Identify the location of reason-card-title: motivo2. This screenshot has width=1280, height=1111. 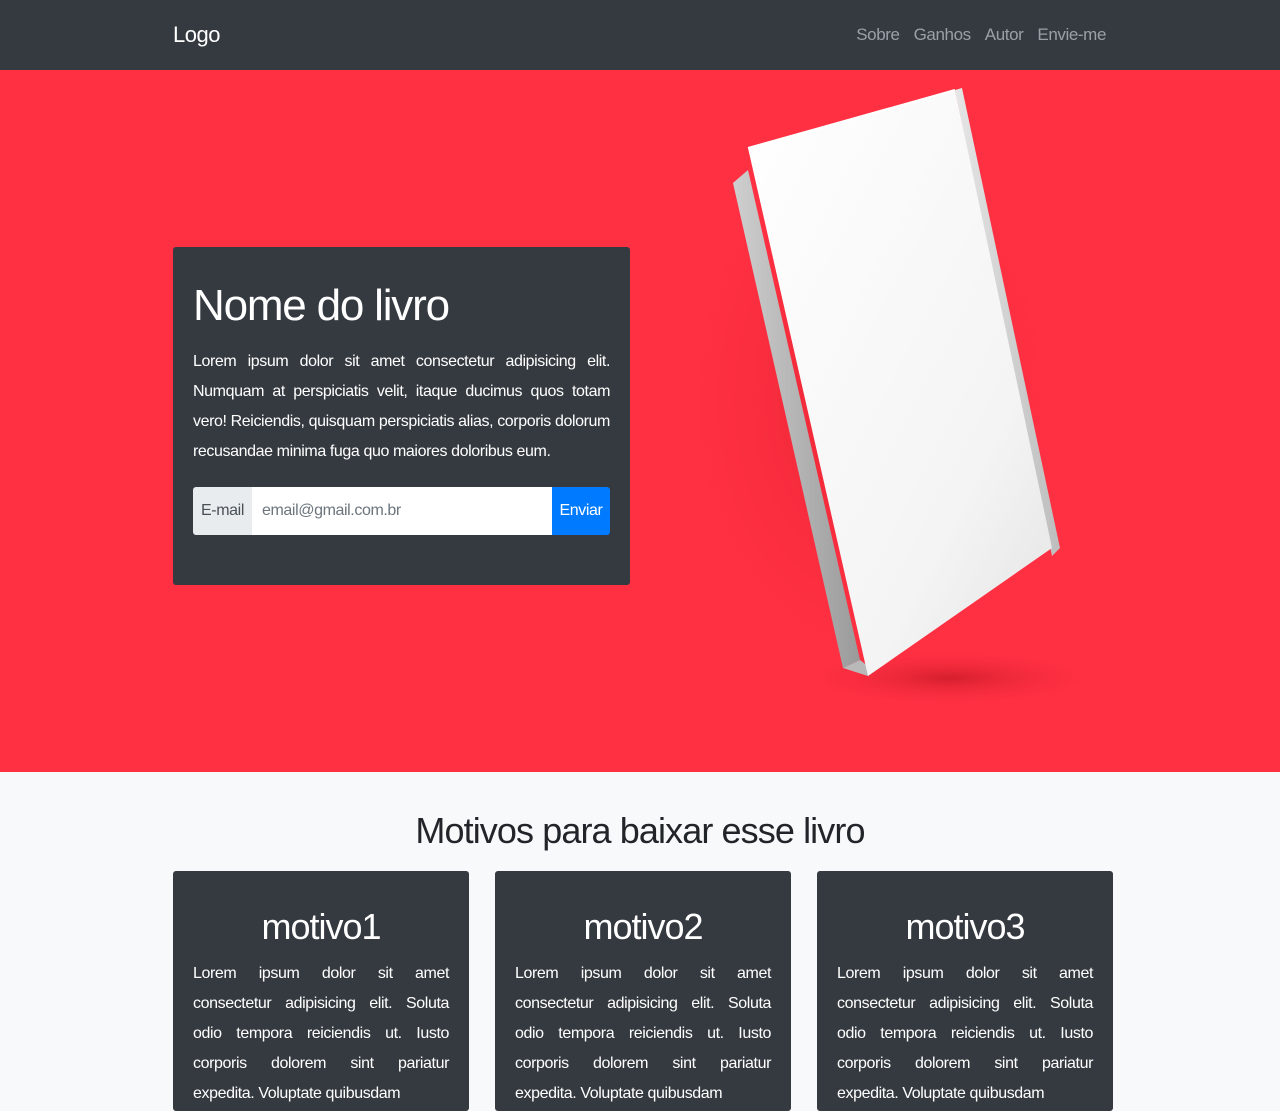
(643, 926).